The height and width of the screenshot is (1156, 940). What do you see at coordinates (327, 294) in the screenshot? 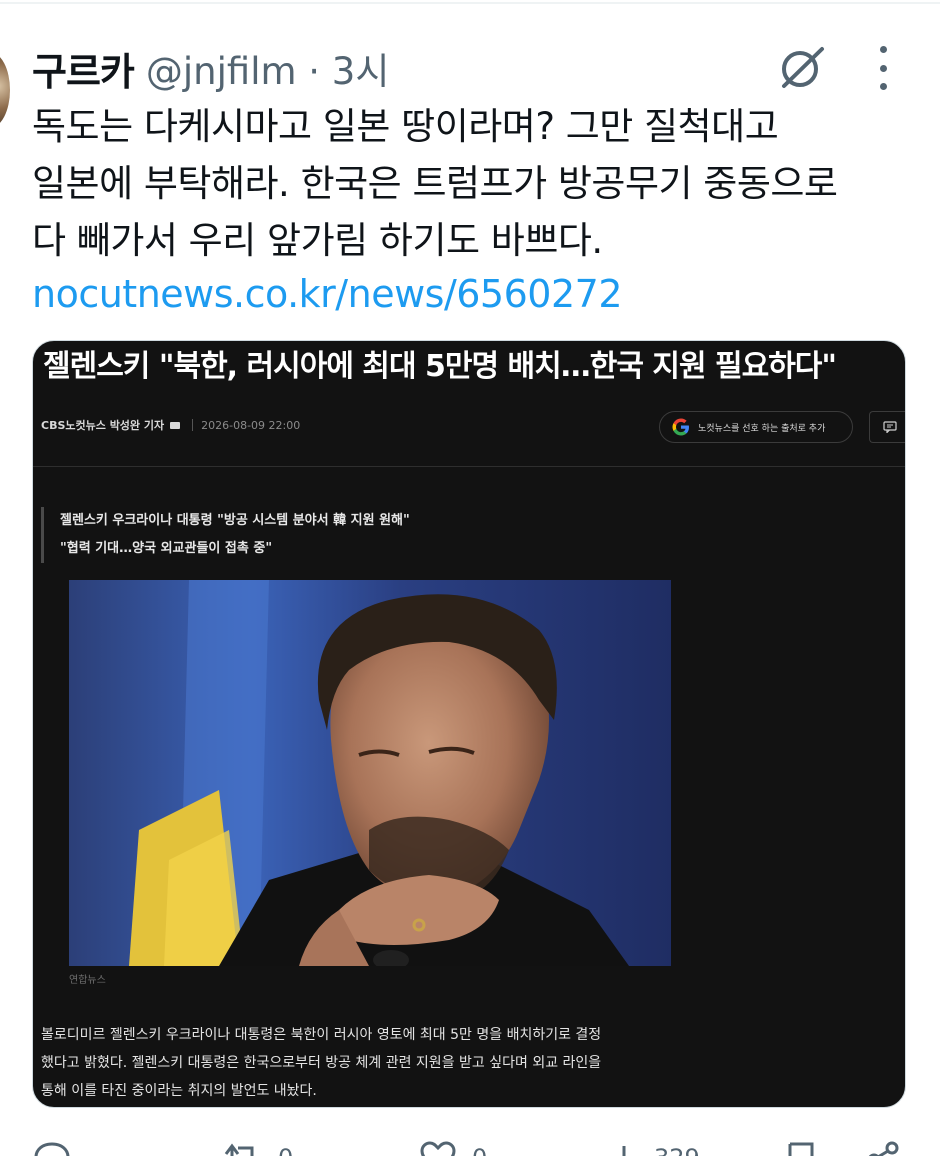
I see `tweet-link: nocutnews.co.kr/news/6560272` at bounding box center [327, 294].